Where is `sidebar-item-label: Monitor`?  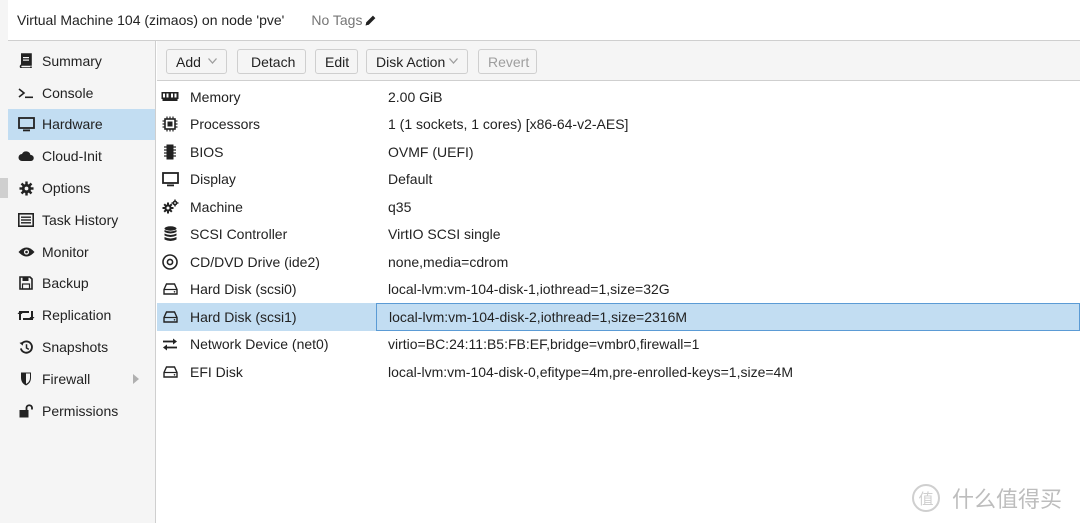 sidebar-item-label: Monitor is located at coordinates (65, 251).